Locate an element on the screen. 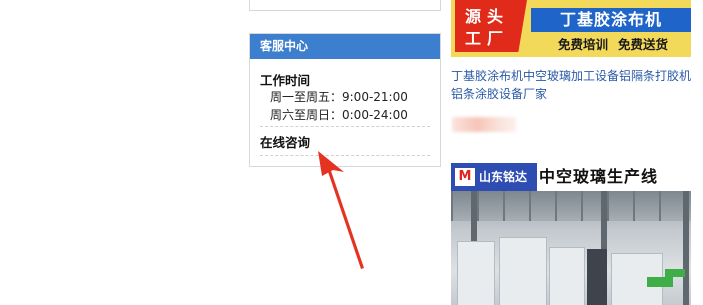 This screenshot has height=305, width=703. brand-block: M 山东铭达 is located at coordinates (494, 177).